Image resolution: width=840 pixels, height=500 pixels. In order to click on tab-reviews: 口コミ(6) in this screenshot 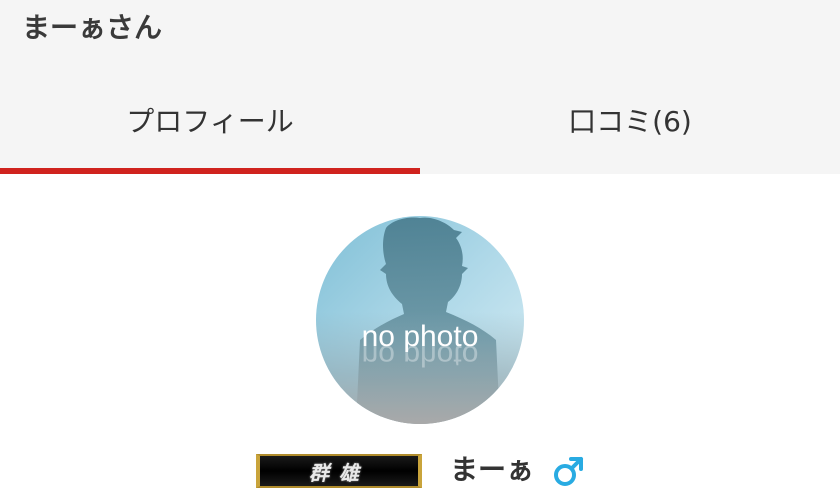, I will do `click(630, 122)`.